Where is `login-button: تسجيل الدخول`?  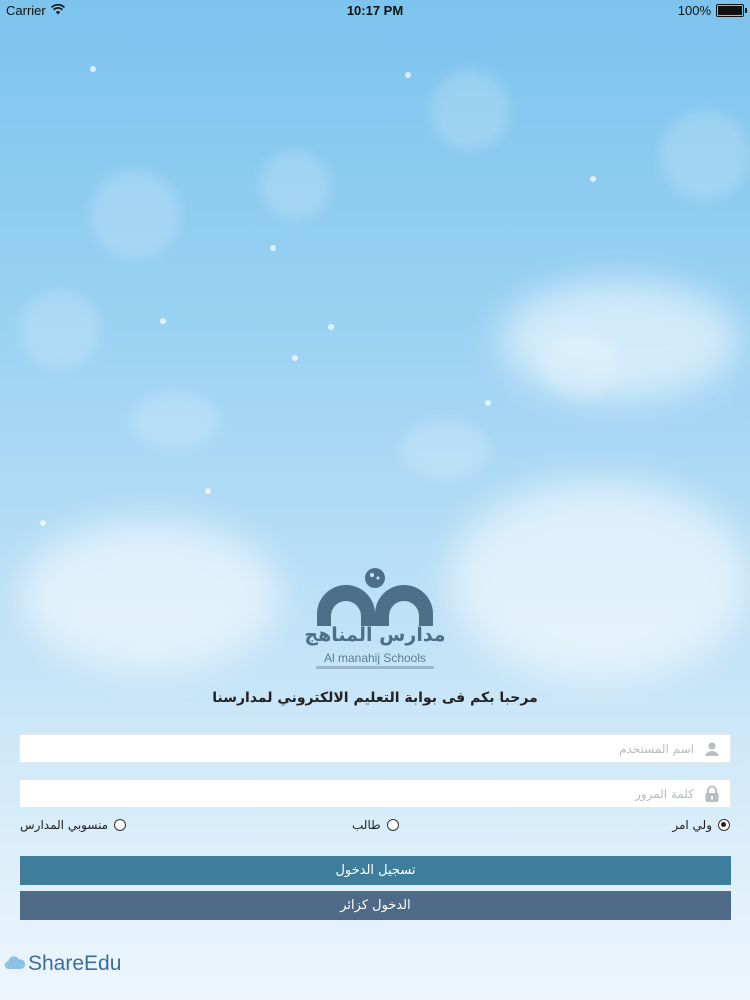
login-button: تسجيل الدخول is located at coordinates (375, 870).